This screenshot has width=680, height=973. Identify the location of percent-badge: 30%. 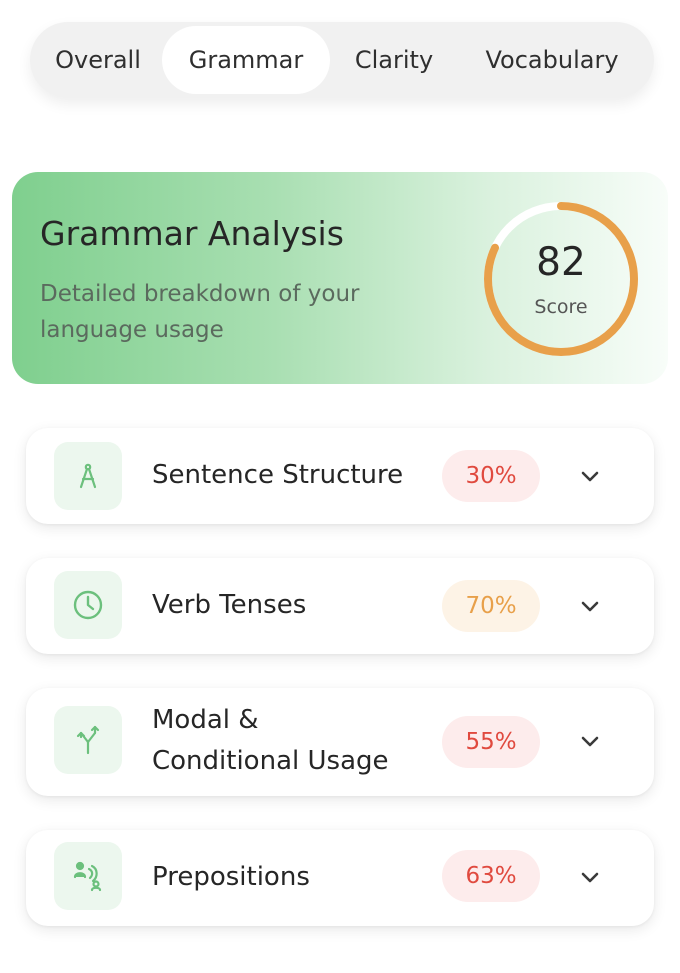
(491, 476).